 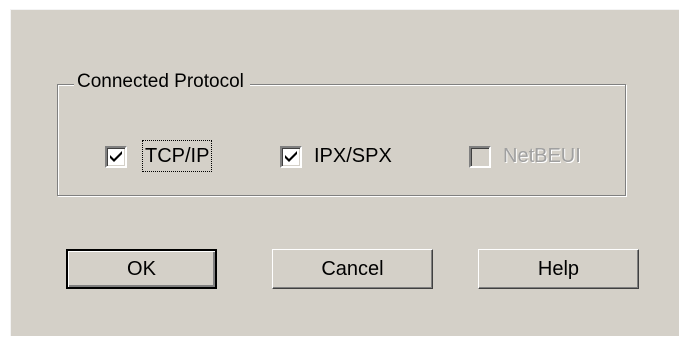 I want to click on group-title: Connected Protocol, so click(x=162, y=82).